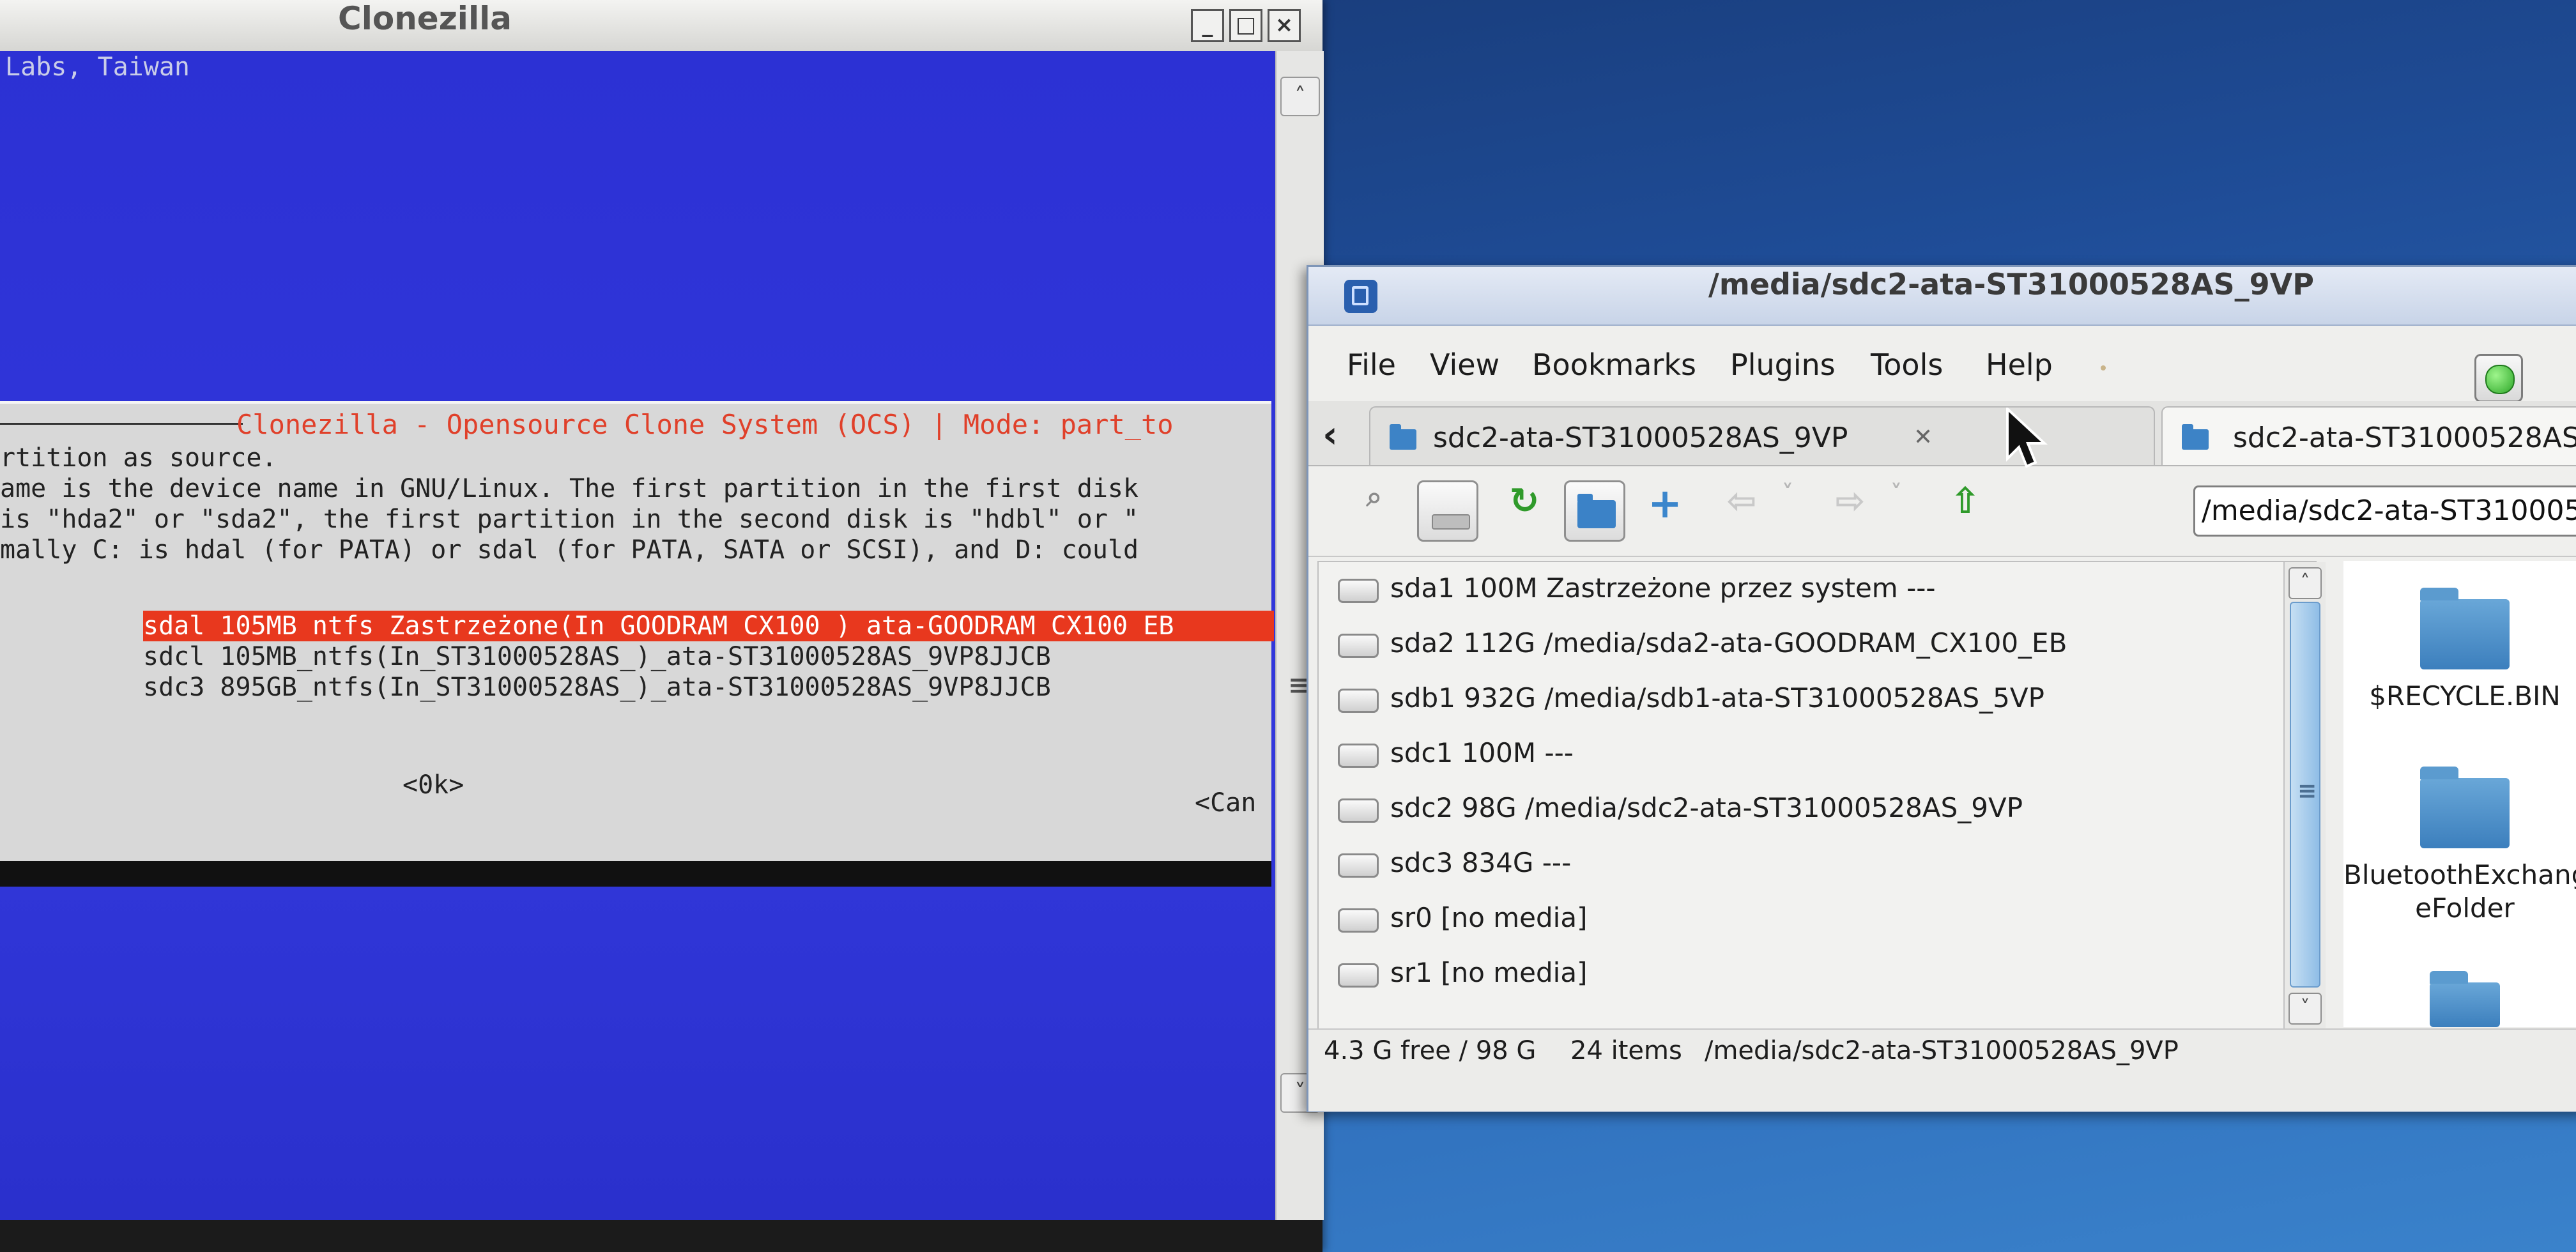  I want to click on forward-button: ⇨, so click(1850, 511).